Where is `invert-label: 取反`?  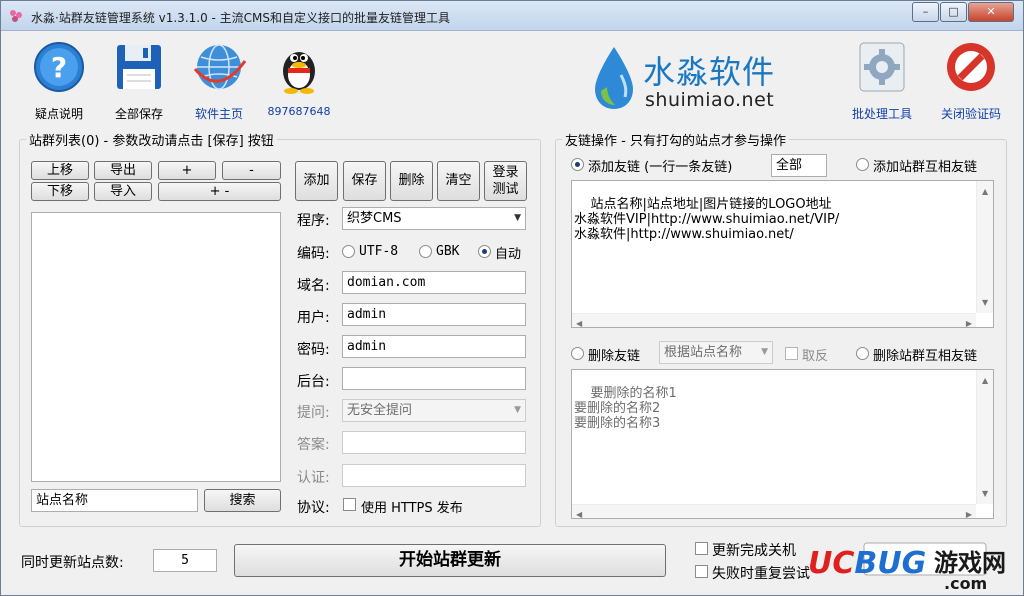 invert-label: 取反 is located at coordinates (815, 356).